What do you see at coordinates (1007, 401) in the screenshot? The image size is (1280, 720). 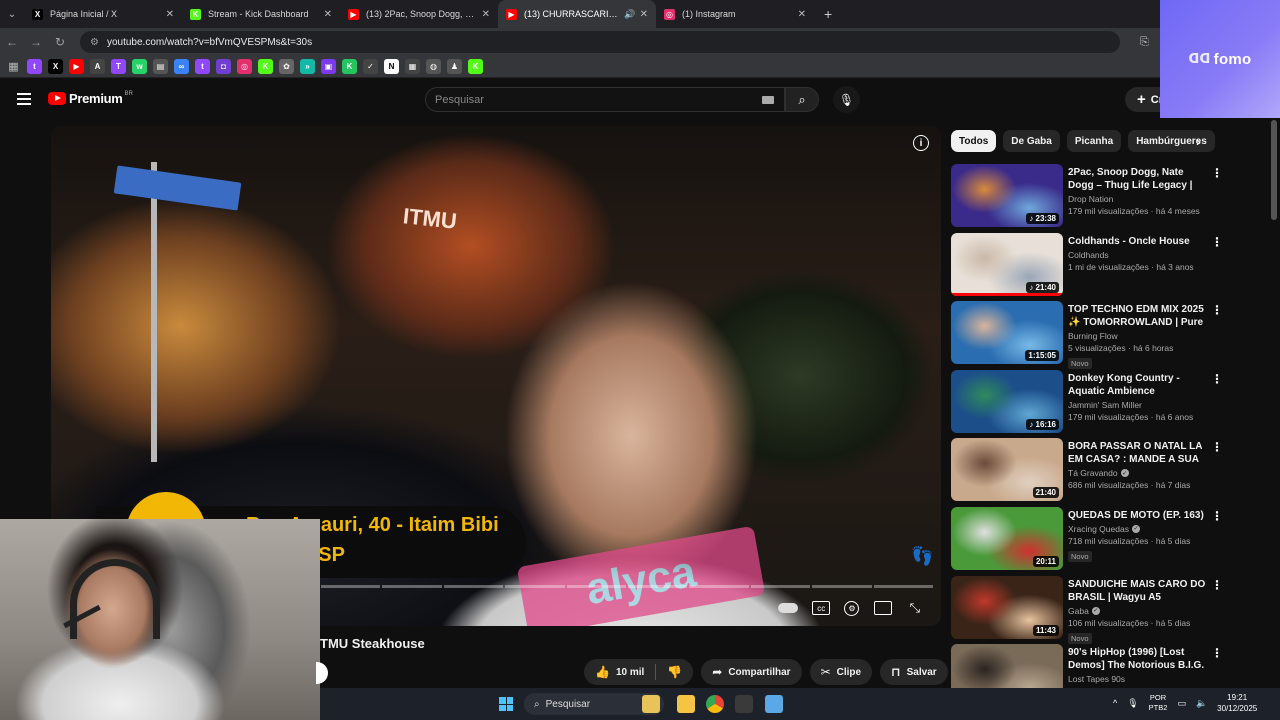 I see `video-thumbnail: ♪ 16:16` at bounding box center [1007, 401].